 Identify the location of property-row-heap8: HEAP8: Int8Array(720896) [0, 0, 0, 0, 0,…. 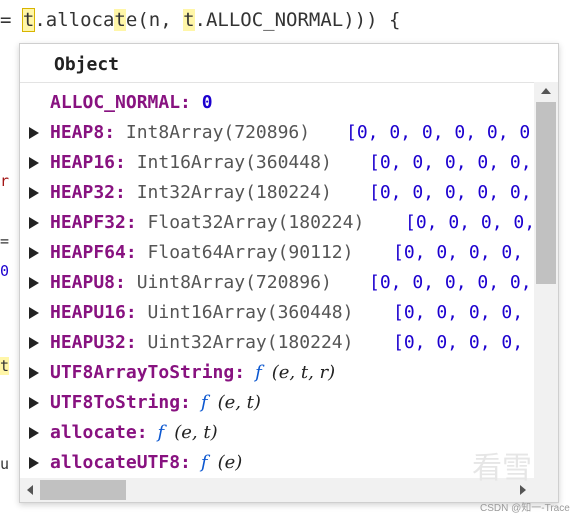
(277, 133).